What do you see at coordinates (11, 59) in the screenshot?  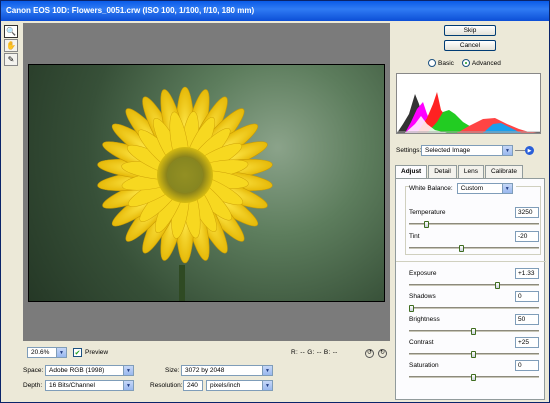 I see `white-balance-tool-icon: ✎` at bounding box center [11, 59].